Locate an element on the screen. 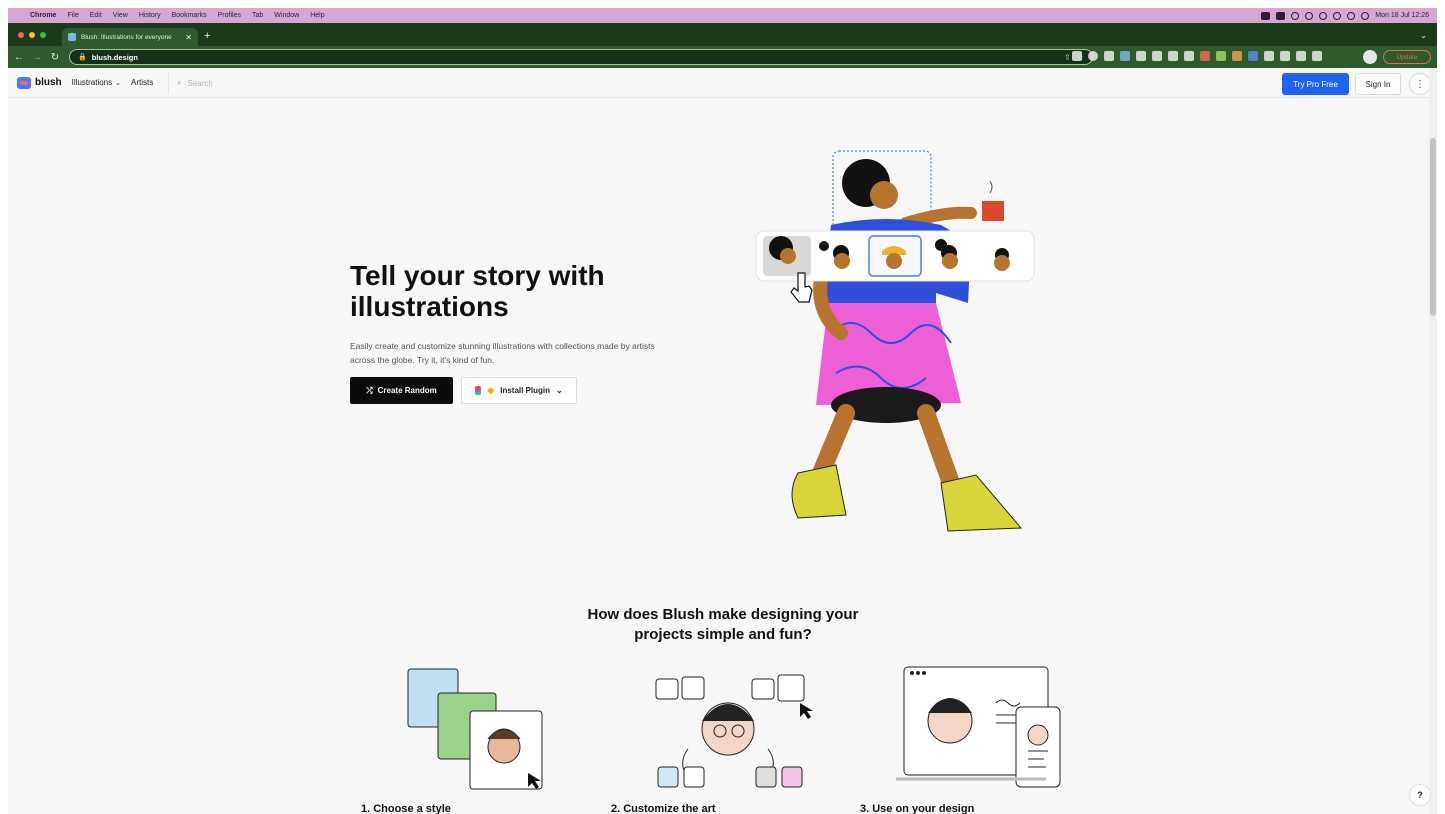 The image size is (1445, 814). url-text: blush.design is located at coordinates (115, 57).